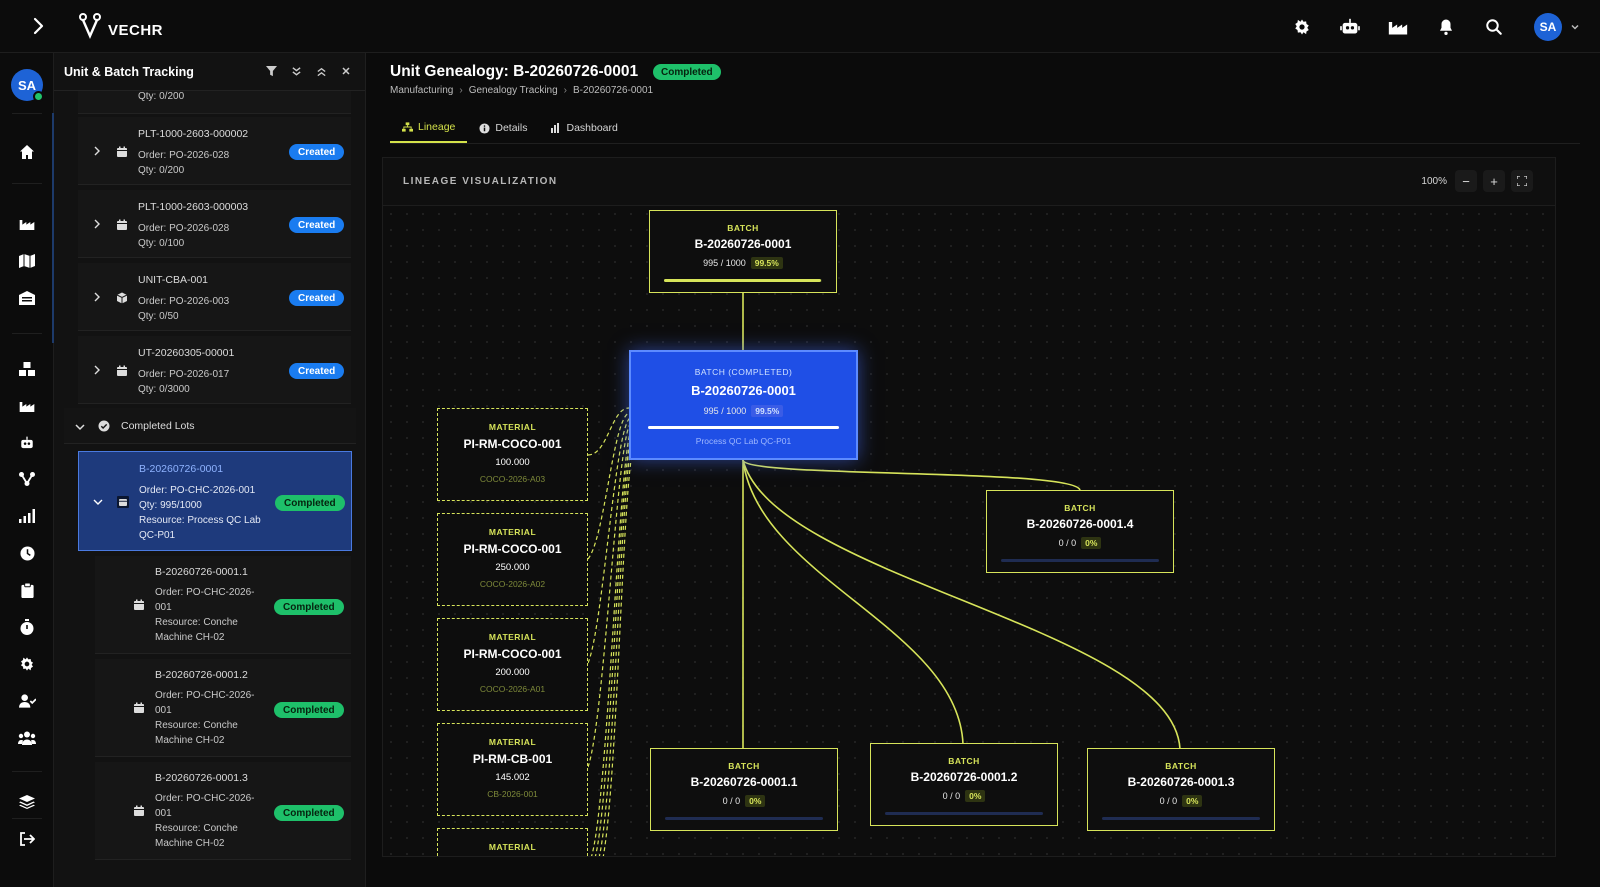  What do you see at coordinates (157, 535) in the screenshot?
I see `item-resource-cont: QC-P01` at bounding box center [157, 535].